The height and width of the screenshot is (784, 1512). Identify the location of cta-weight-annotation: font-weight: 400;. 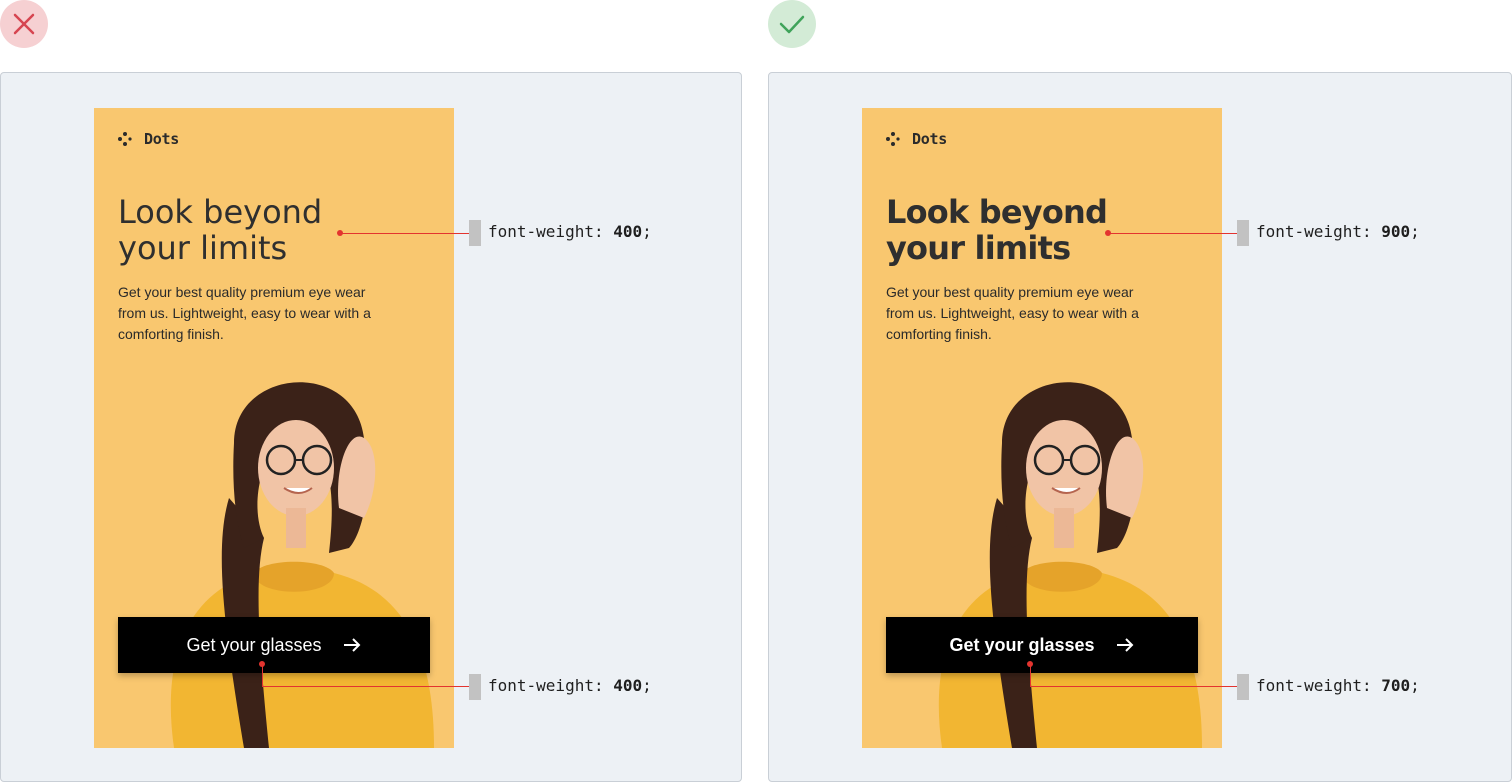
(570, 685).